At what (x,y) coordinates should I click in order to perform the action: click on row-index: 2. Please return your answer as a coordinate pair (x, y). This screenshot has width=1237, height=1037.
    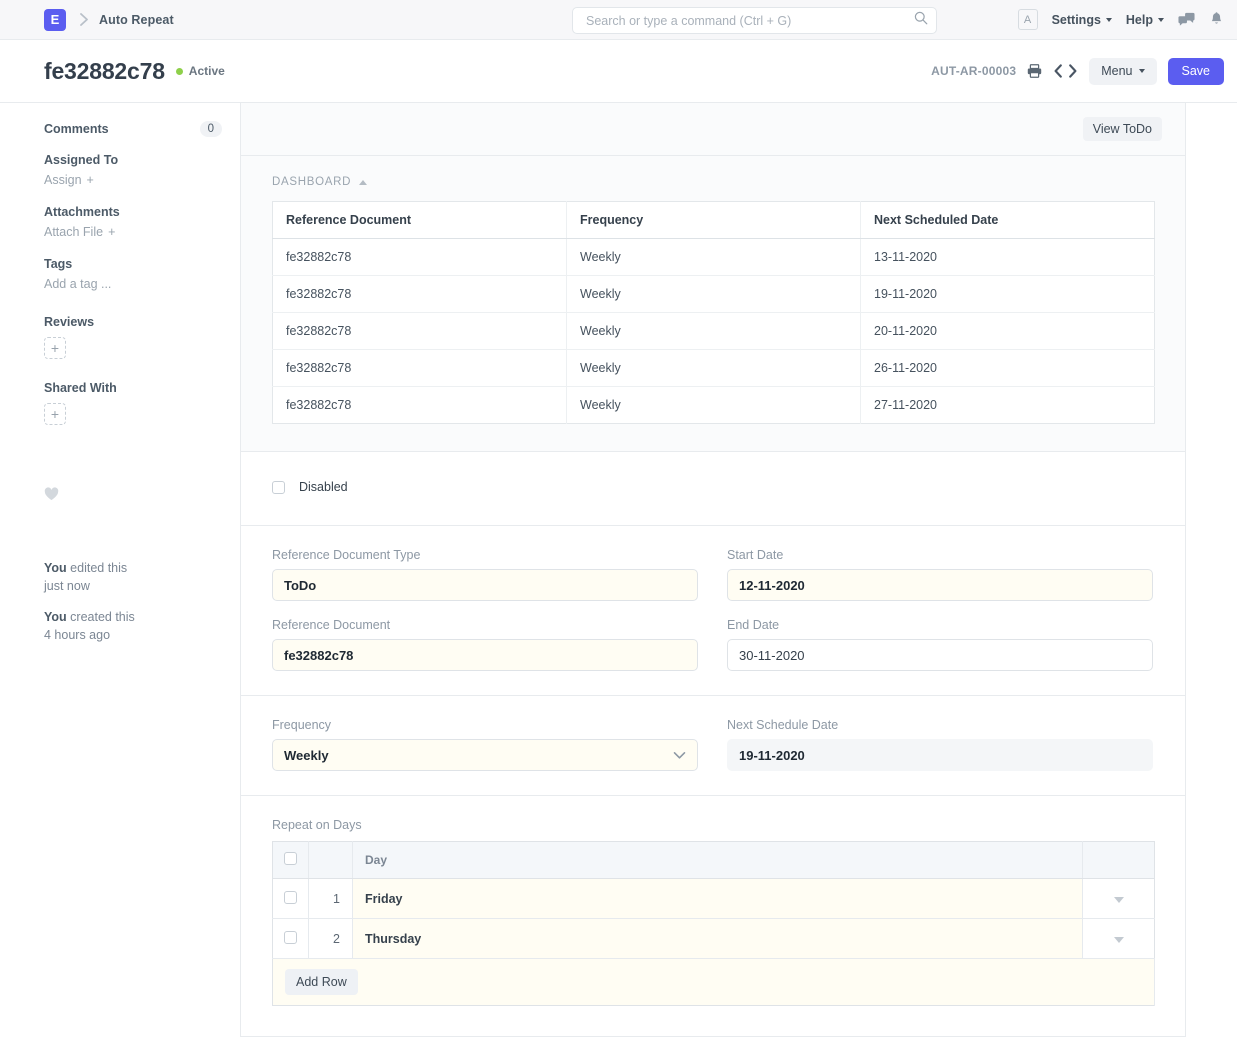
    Looking at the image, I should click on (330, 938).